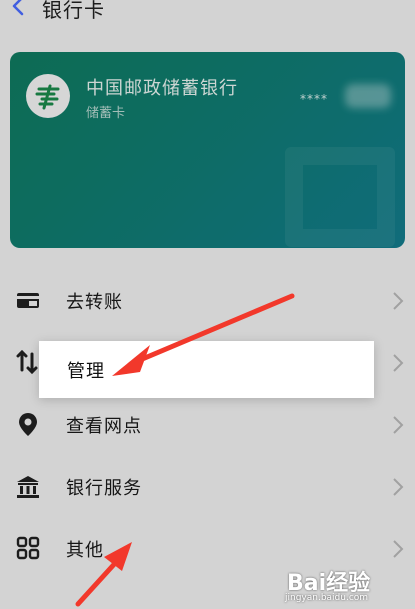  I want to click on menu-item-label: 其他, so click(85, 550).